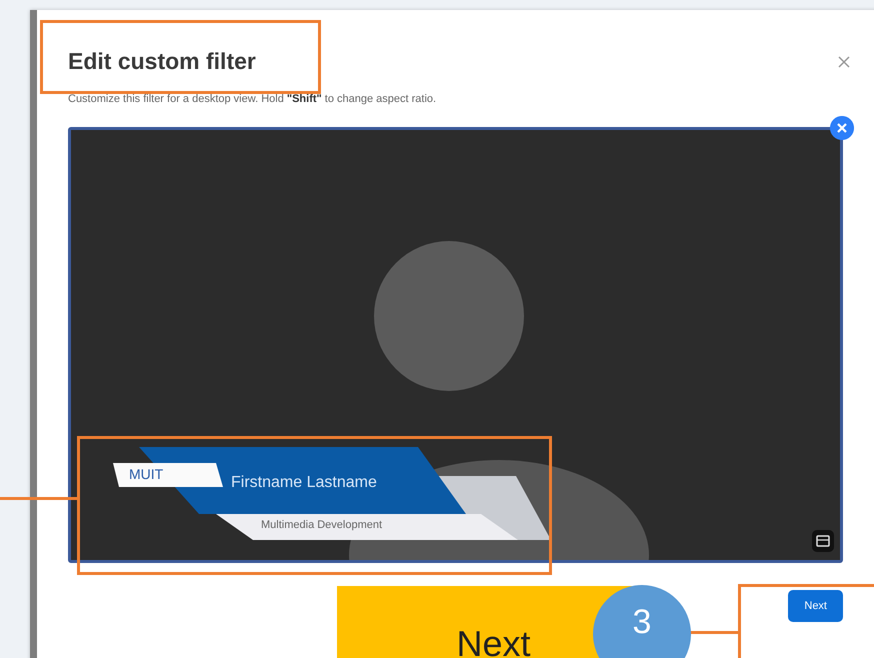 Image resolution: width=874 pixels, height=658 pixels. I want to click on person-name: Firstname Lastname, so click(304, 483).